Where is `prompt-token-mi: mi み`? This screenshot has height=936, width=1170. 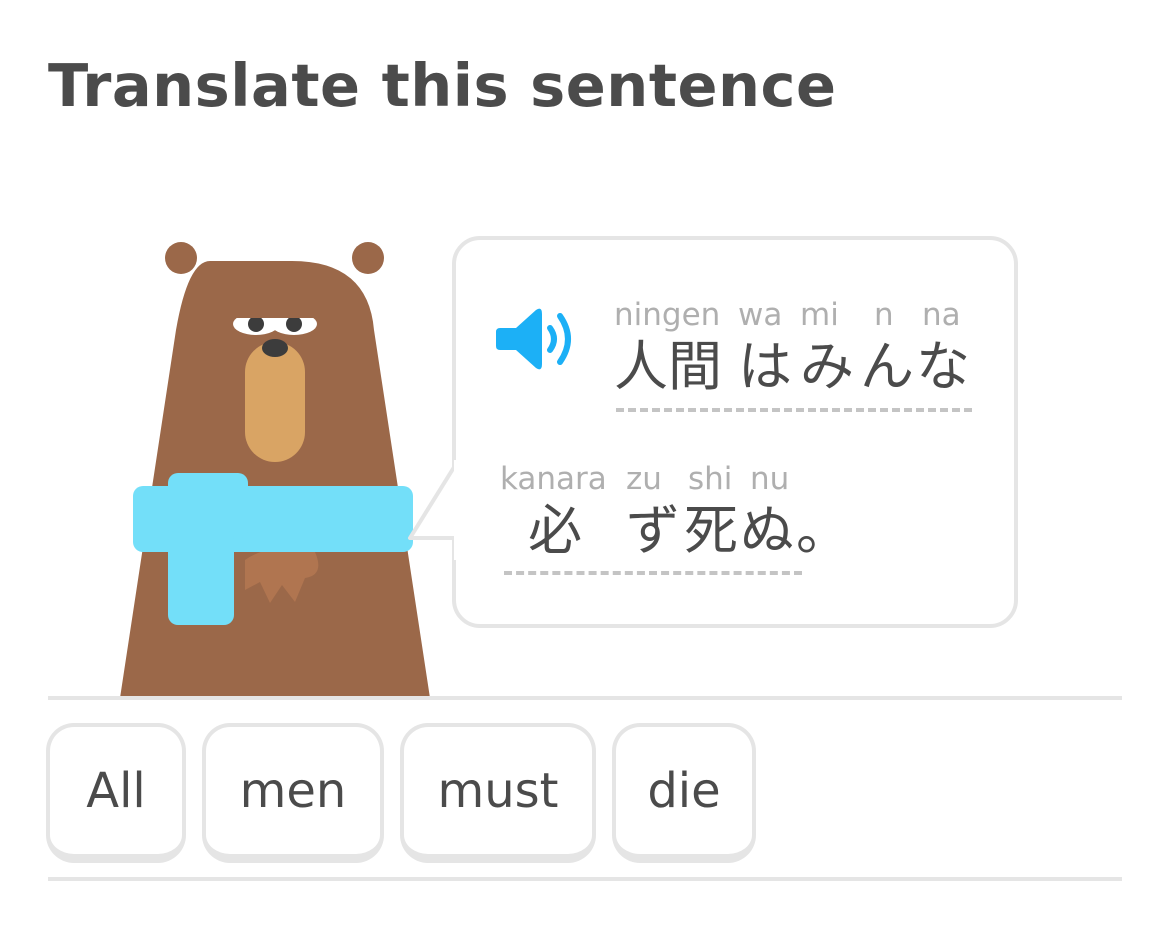
prompt-token-mi: mi み is located at coordinates (827, 347).